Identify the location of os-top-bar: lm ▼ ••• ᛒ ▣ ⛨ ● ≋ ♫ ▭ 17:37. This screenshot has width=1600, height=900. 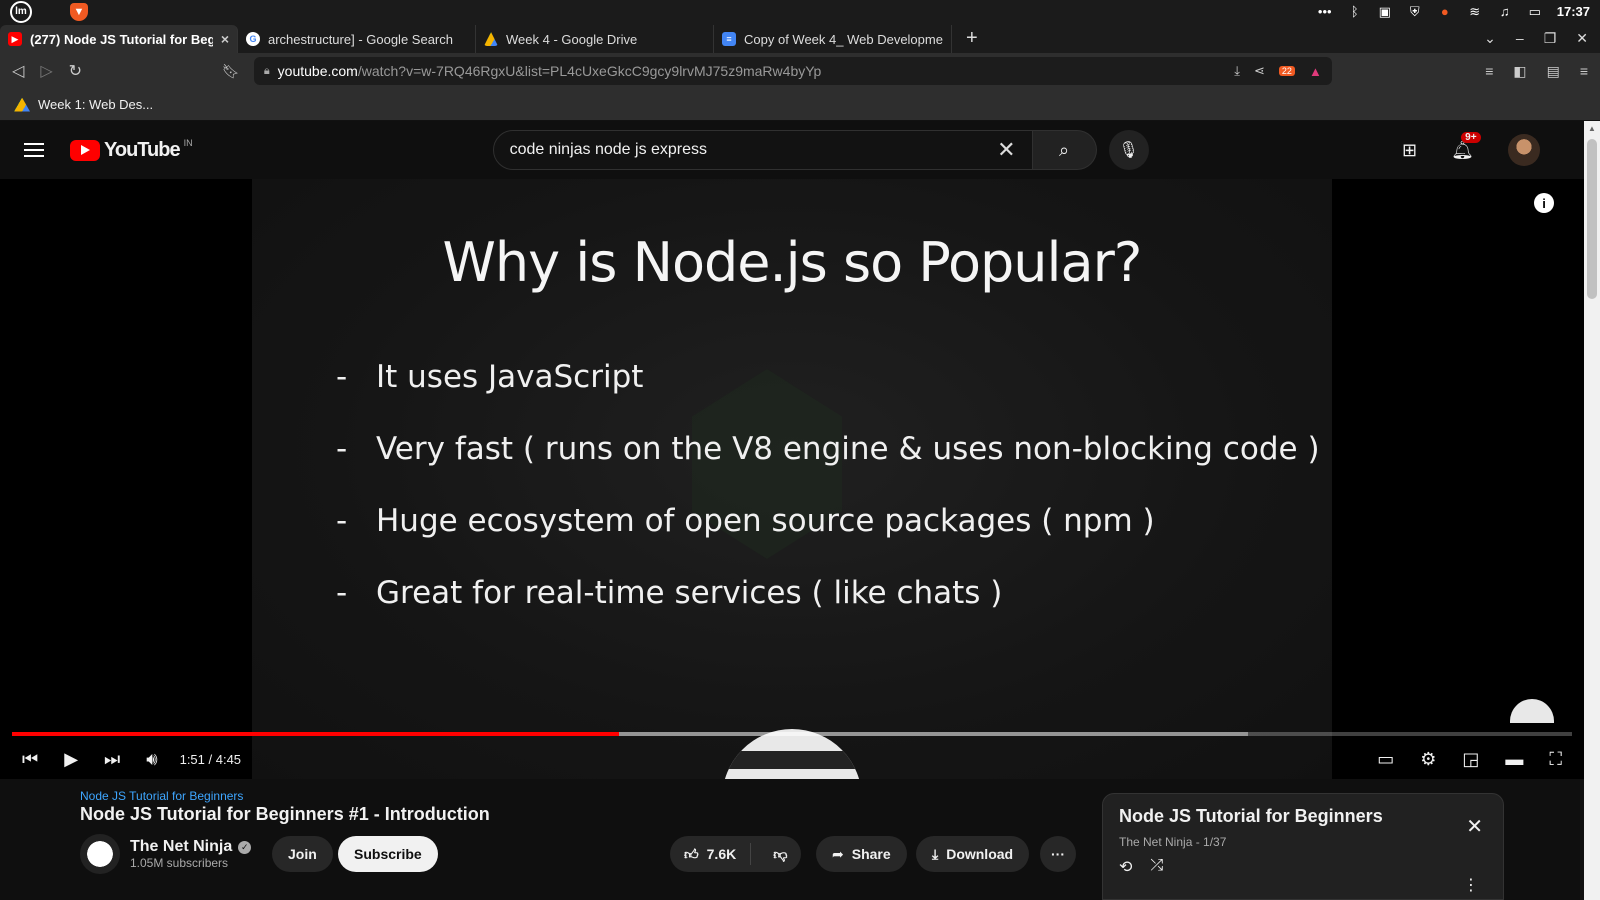
(800, 11).